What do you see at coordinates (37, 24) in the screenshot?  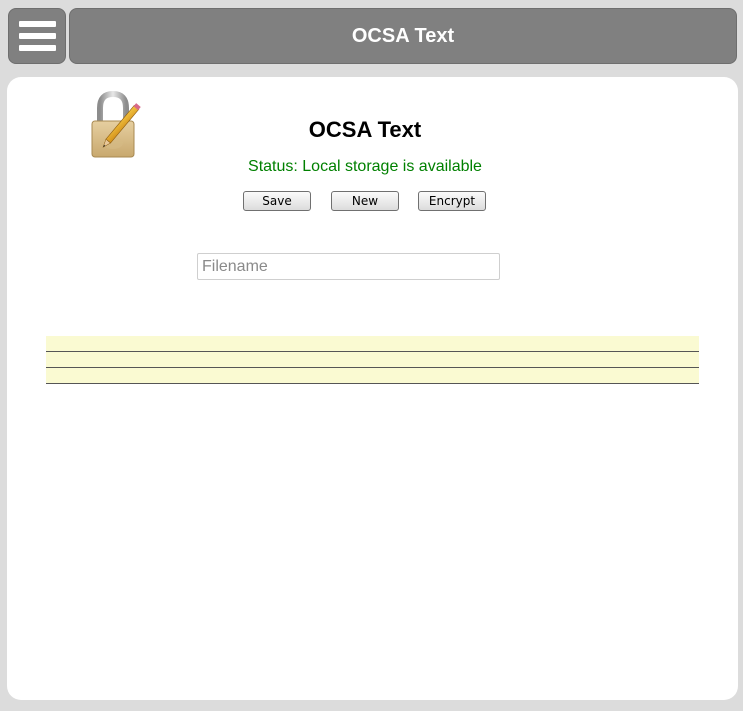 I see `hamburger-menu-icon-bar-top` at bounding box center [37, 24].